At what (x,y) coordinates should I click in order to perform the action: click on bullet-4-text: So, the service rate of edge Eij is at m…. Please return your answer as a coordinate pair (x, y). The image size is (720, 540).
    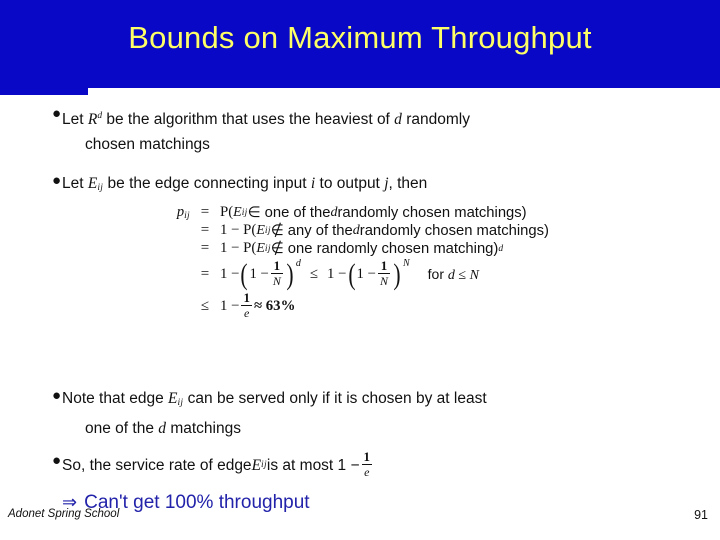
    Looking at the image, I should click on (218, 464).